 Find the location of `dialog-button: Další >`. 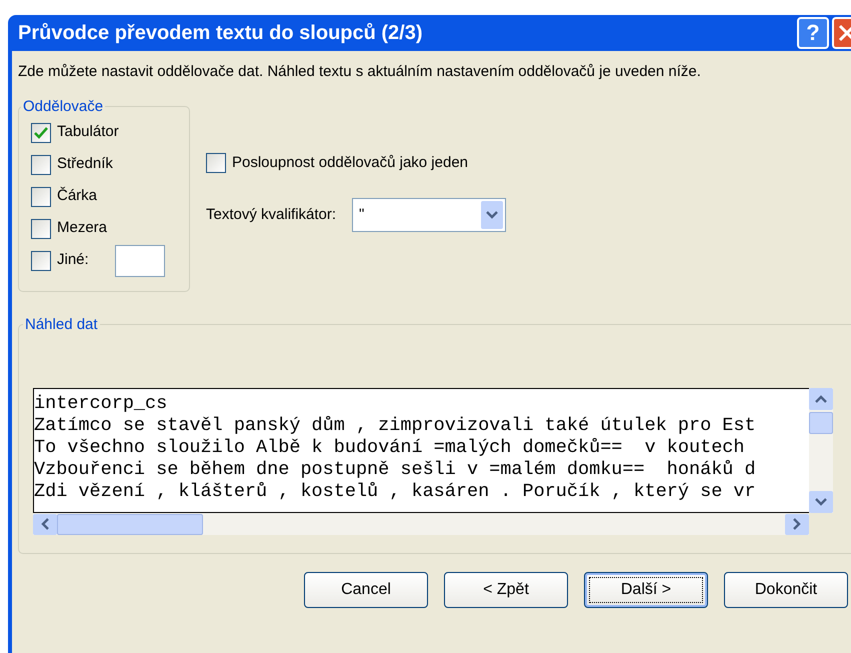

dialog-button: Další > is located at coordinates (646, 590).